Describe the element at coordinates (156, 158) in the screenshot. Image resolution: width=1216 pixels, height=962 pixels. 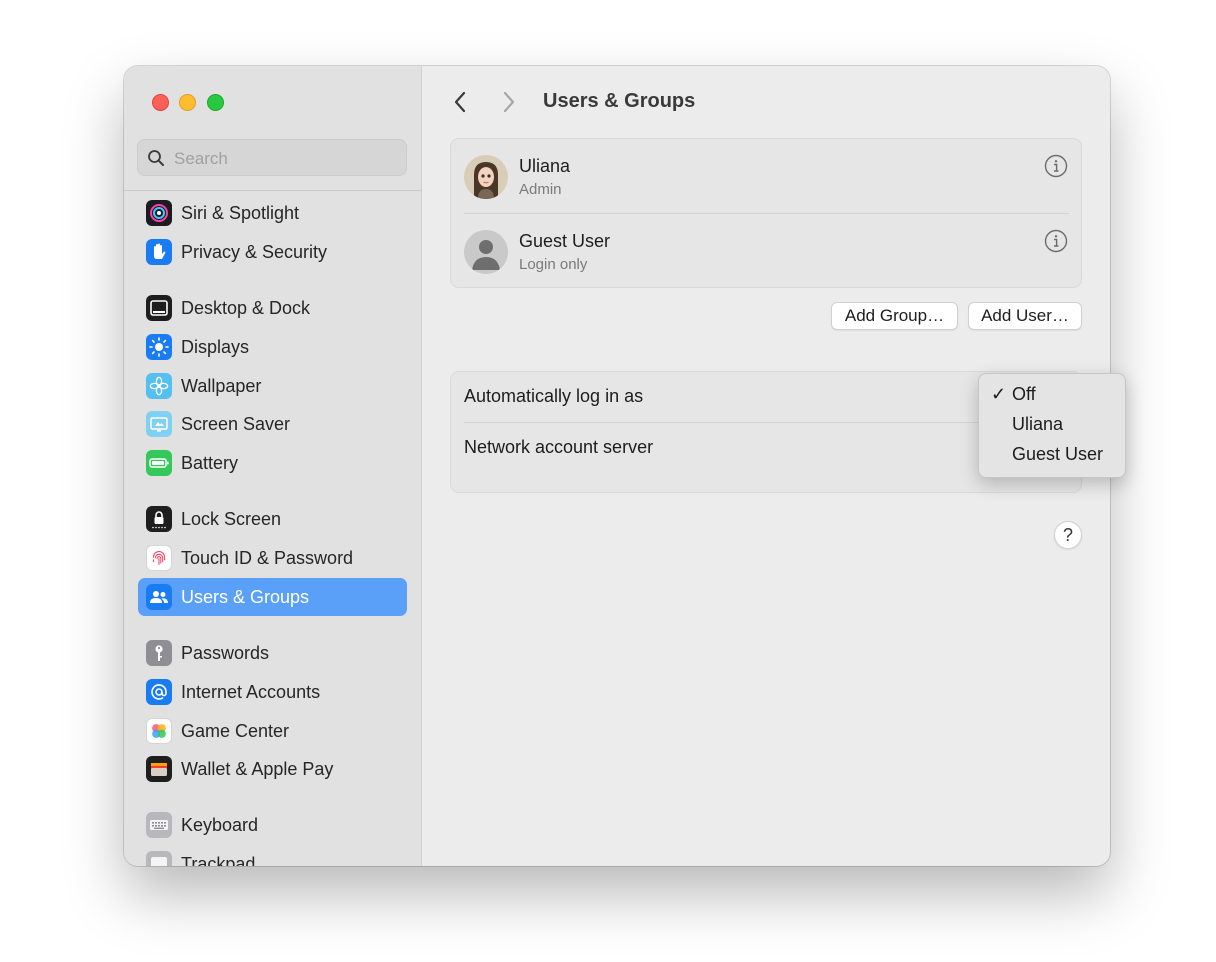
I see `search-icon` at that location.